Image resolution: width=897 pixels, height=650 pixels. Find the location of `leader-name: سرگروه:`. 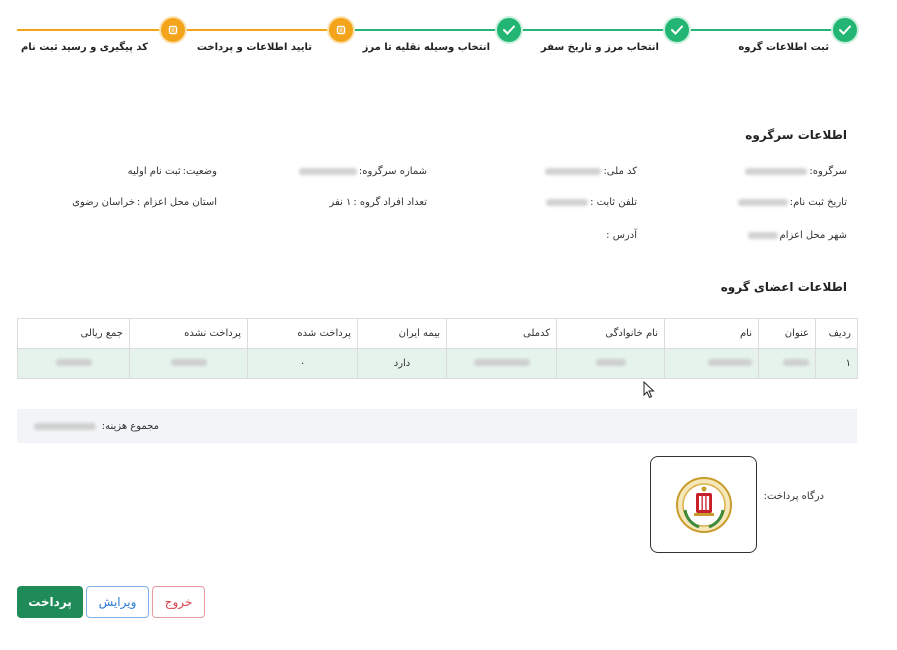

leader-name: سرگروه: is located at coordinates (796, 171).